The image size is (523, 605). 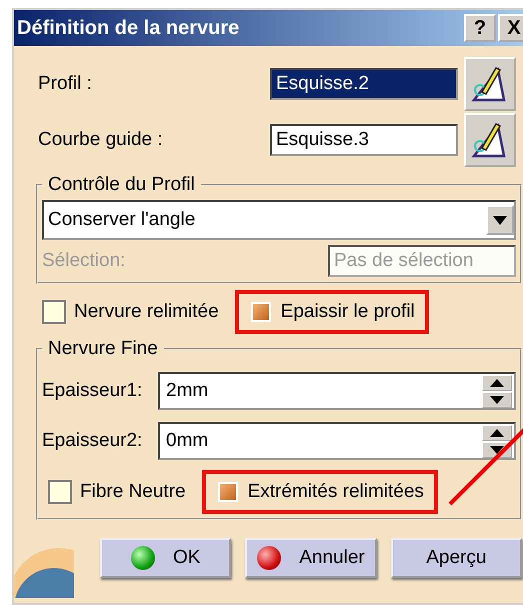 What do you see at coordinates (101, 140) in the screenshot?
I see `field-label: Courbe guide :` at bounding box center [101, 140].